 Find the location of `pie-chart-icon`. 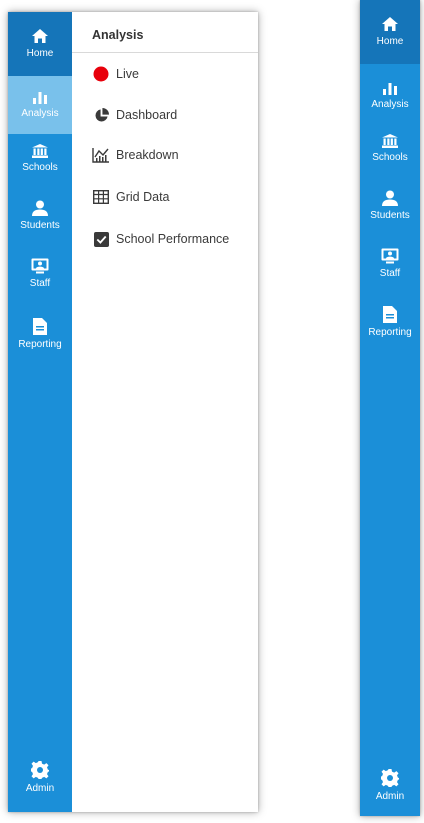

pie-chart-icon is located at coordinates (101, 115).